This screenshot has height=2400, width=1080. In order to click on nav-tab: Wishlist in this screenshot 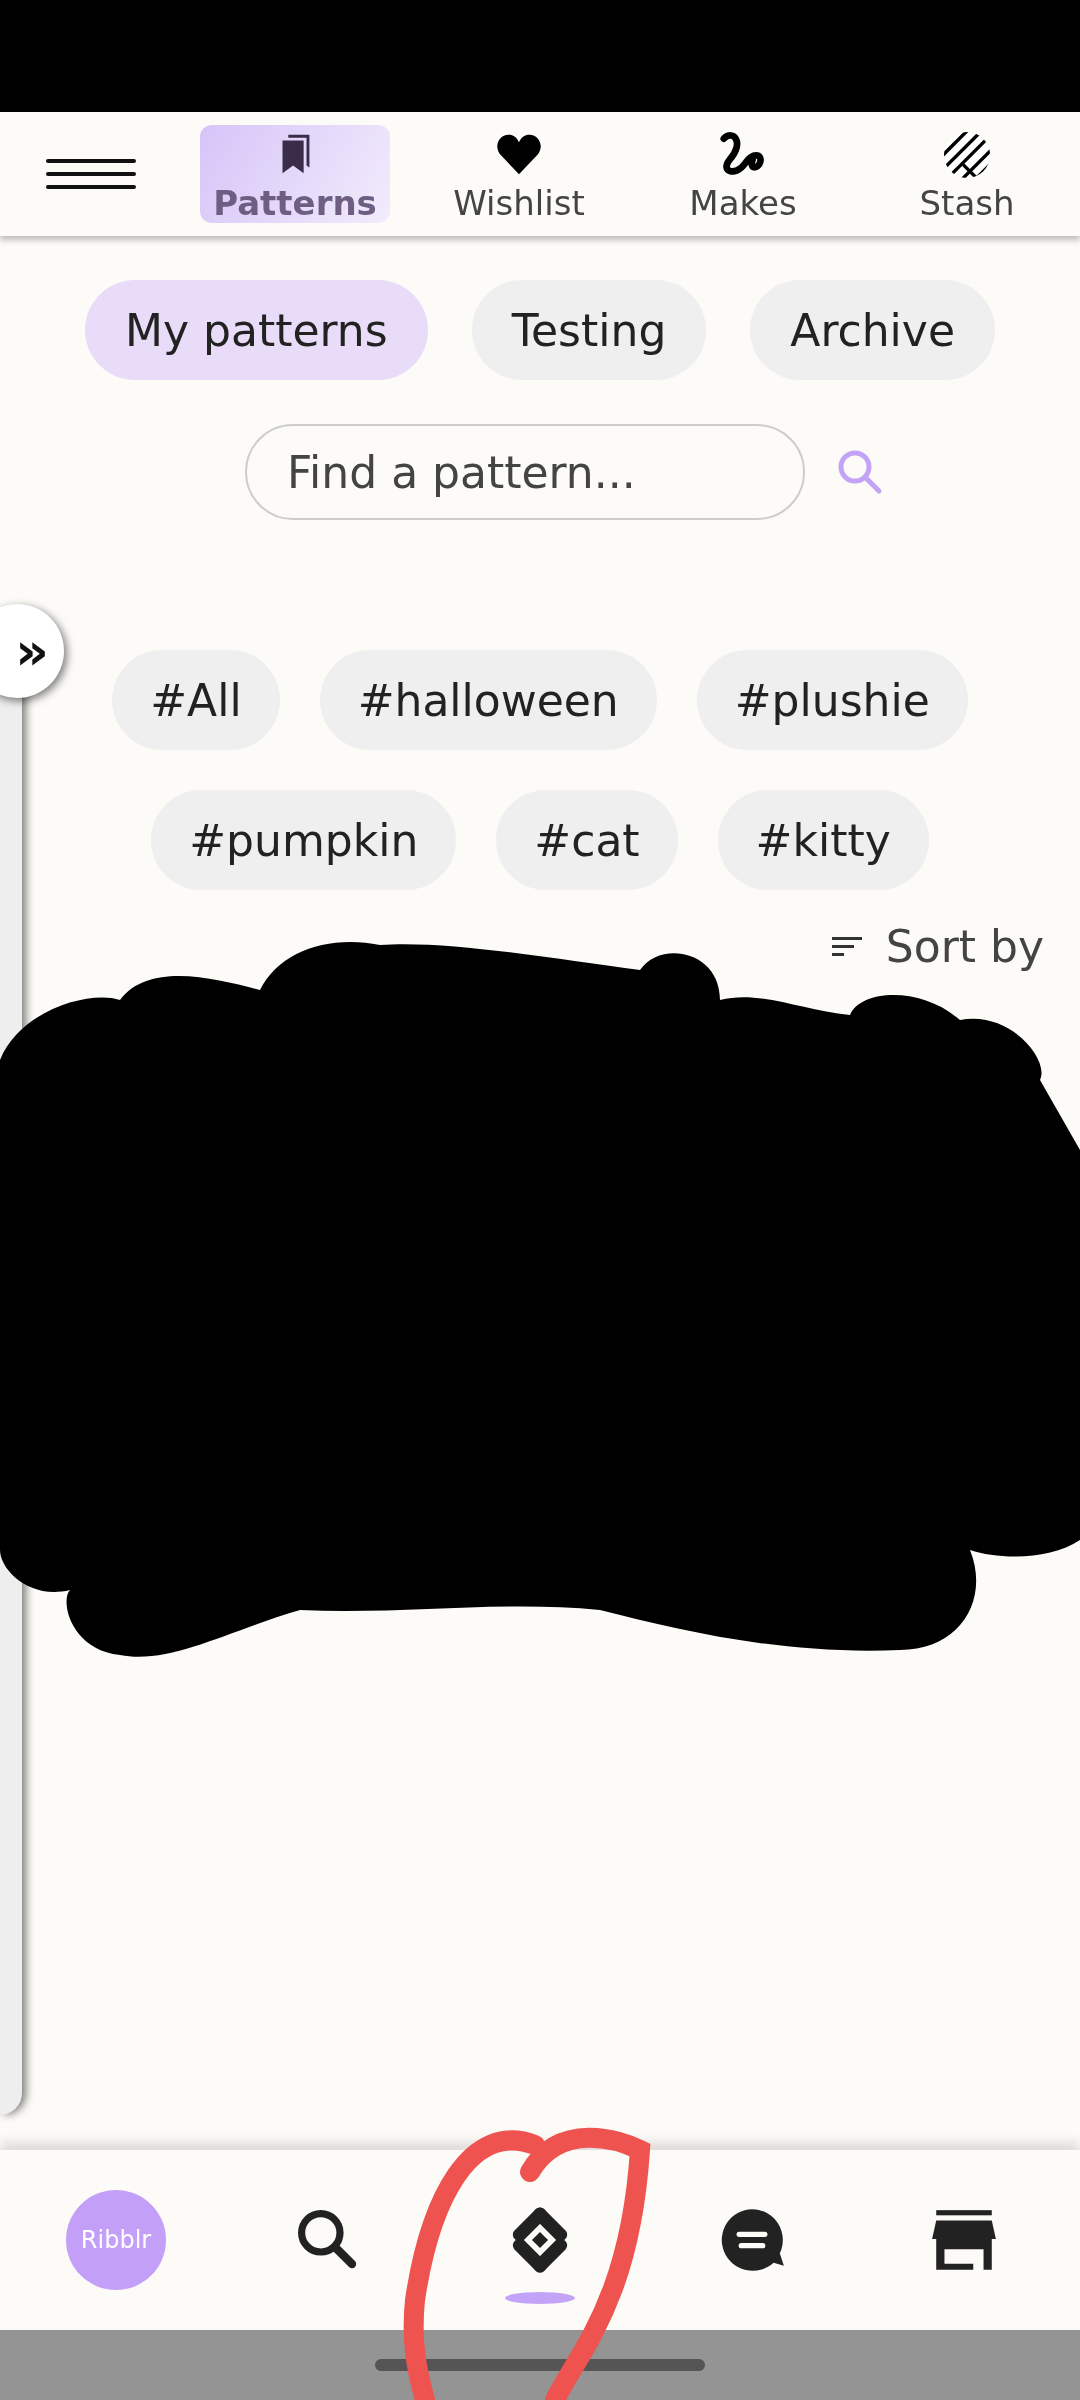, I will do `click(519, 174)`.